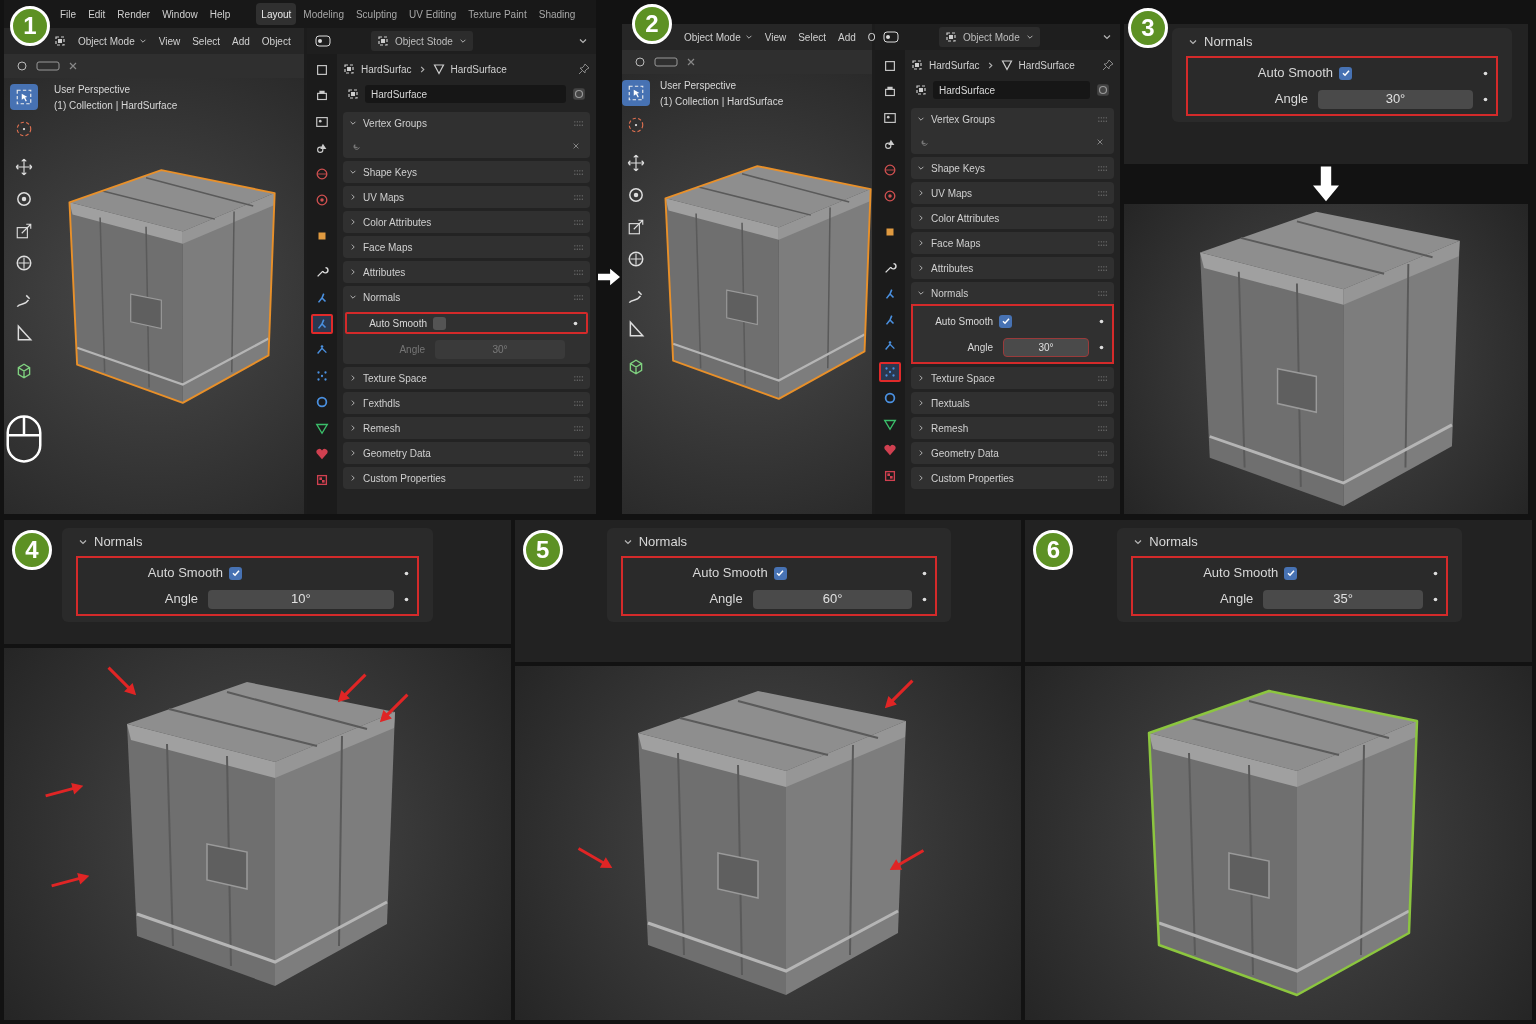  What do you see at coordinates (60, 41) in the screenshot?
I see `object-mode-icon` at bounding box center [60, 41].